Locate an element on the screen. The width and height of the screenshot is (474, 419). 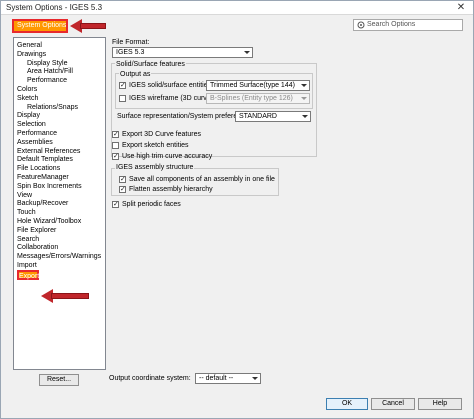
sidebar-item-file-explorer: File Explorer is located at coordinates (36, 230).